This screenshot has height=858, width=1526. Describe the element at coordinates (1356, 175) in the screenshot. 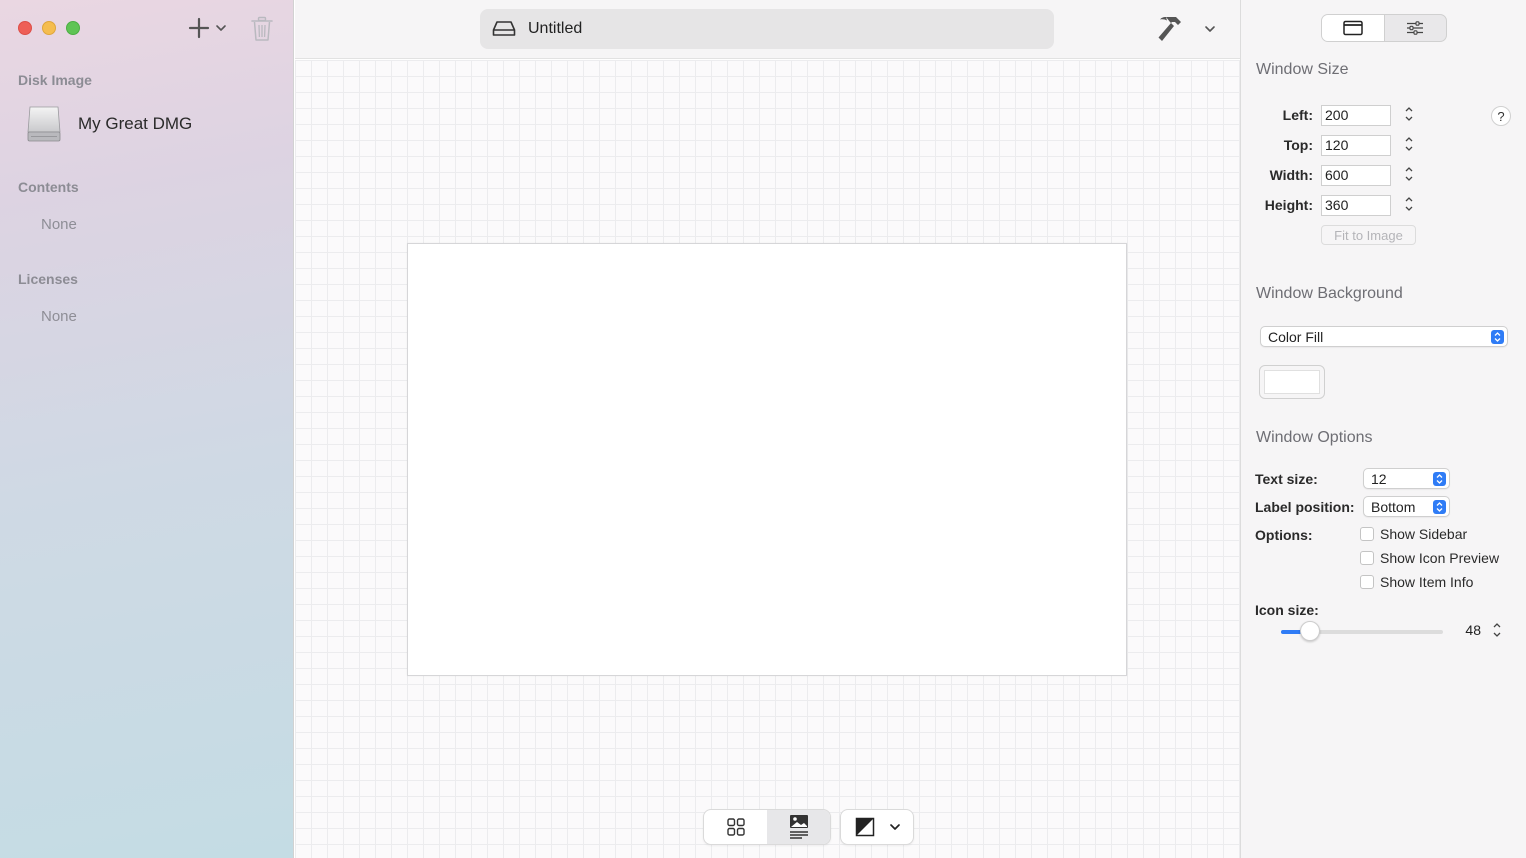

I see `width-input: 600` at that location.